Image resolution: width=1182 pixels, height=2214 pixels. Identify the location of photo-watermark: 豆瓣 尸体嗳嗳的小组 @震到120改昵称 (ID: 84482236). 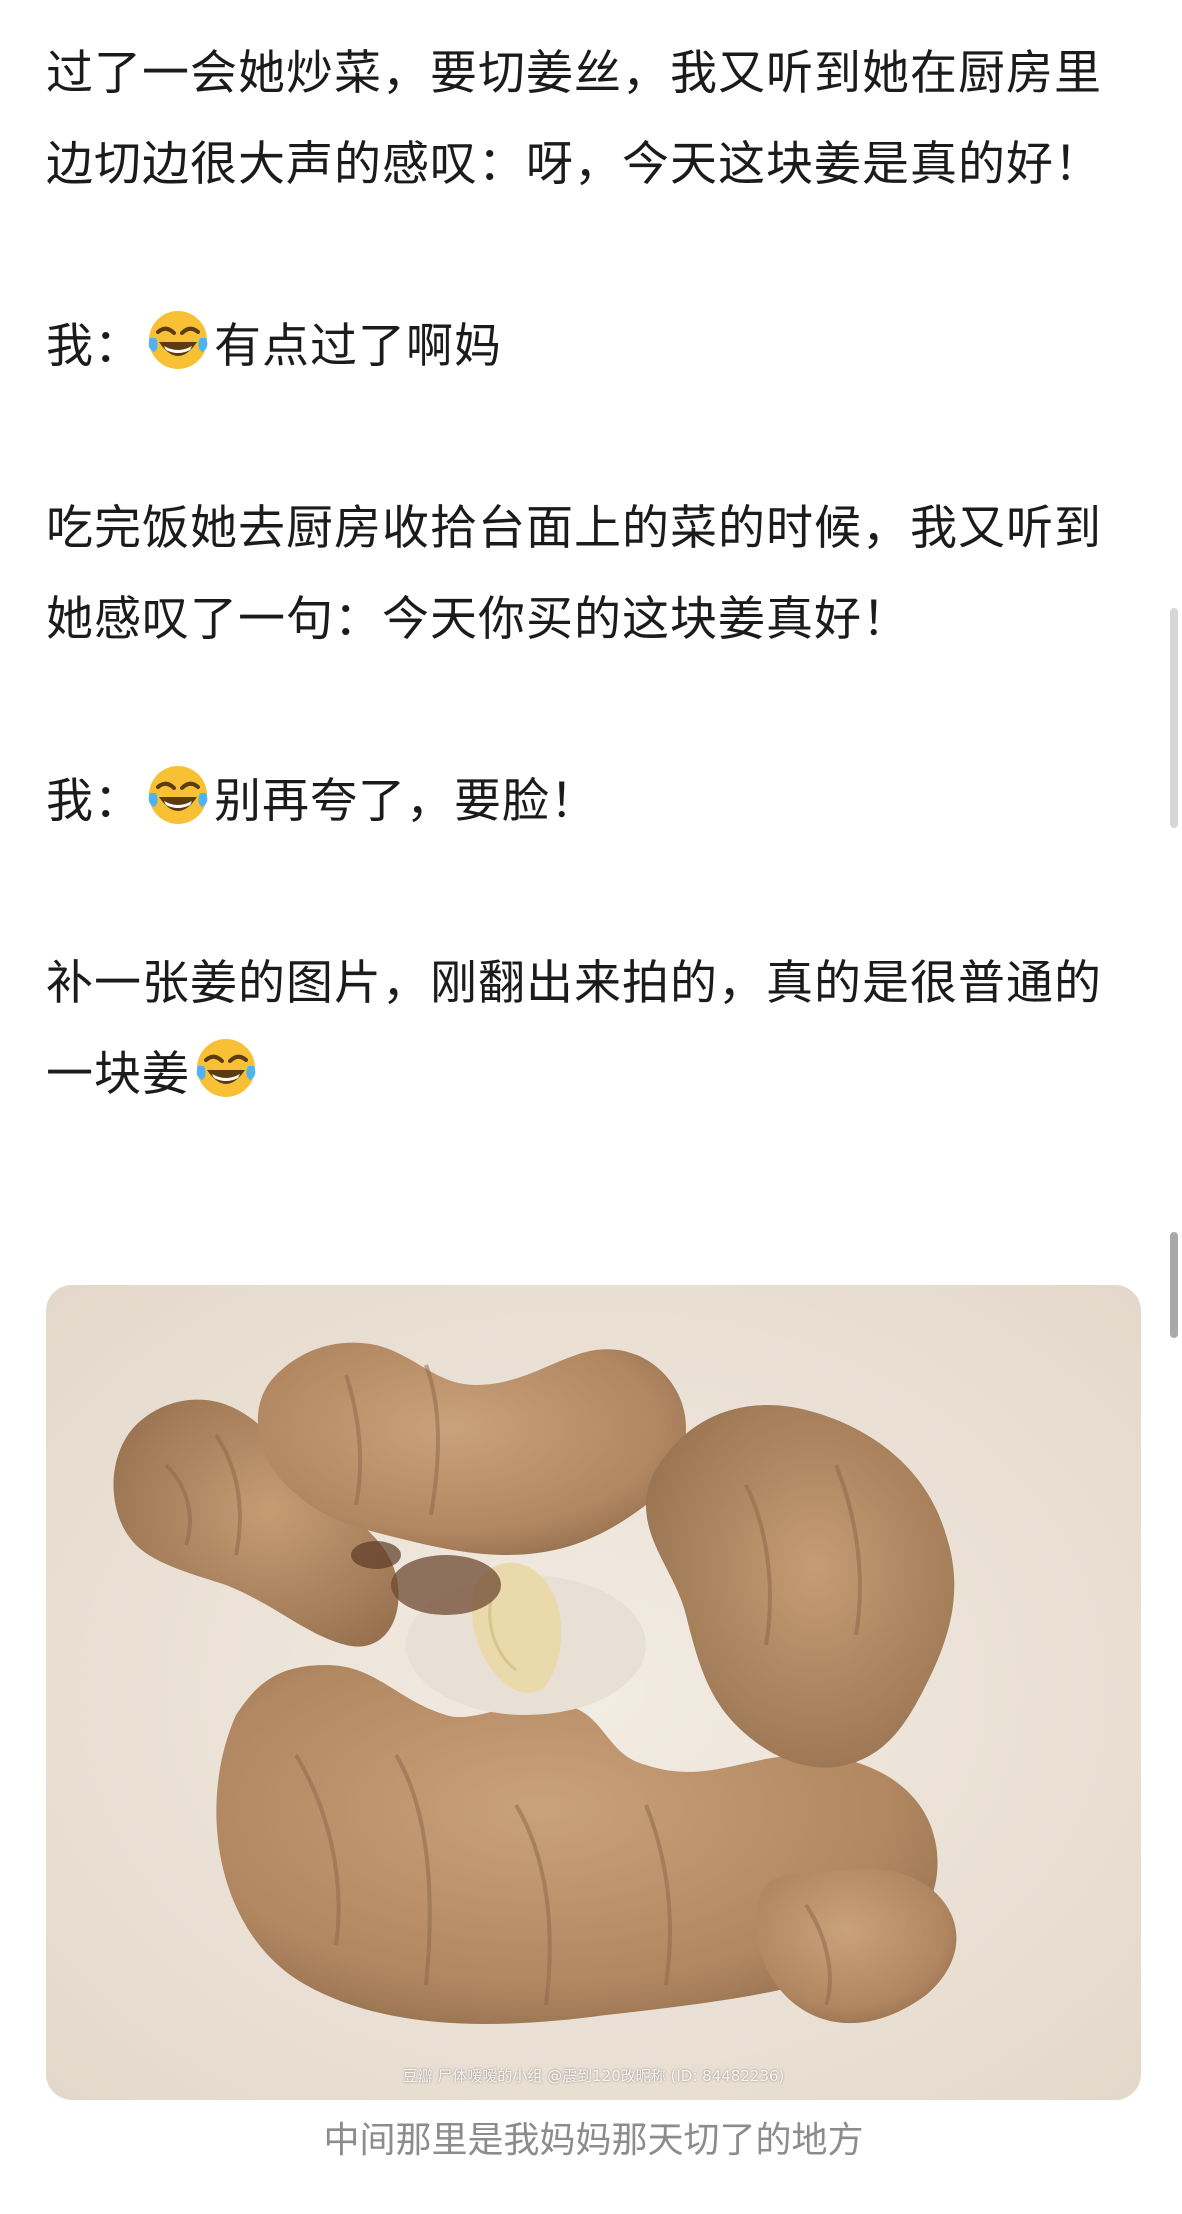
(593, 2076).